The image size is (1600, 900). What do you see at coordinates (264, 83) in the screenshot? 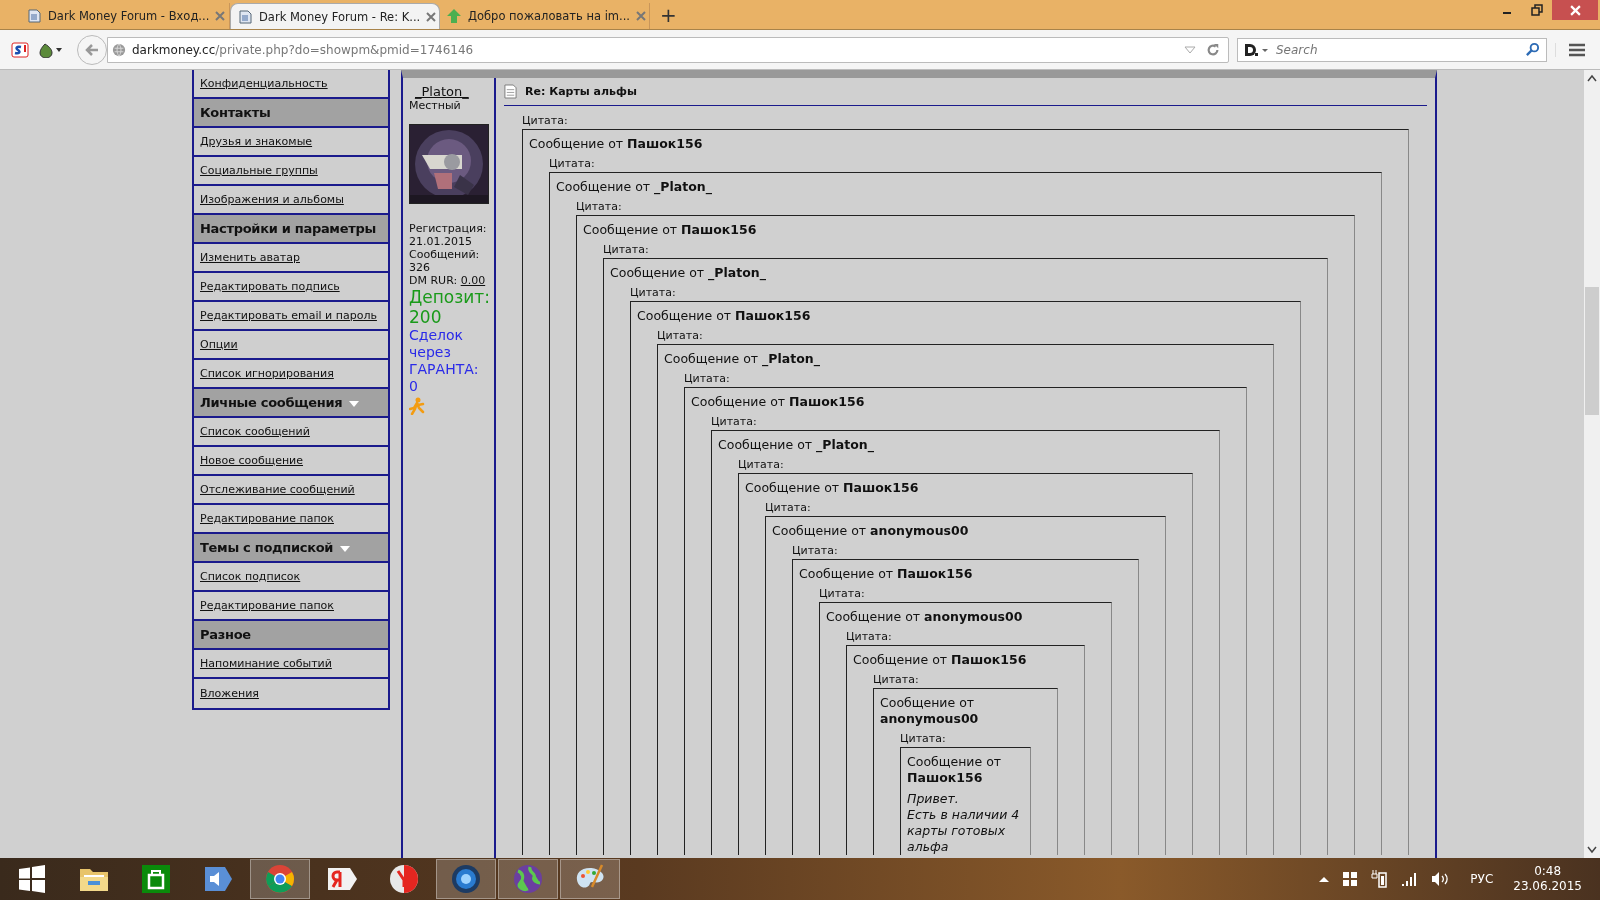
I see `sidebar-link: Конфиденциальность` at bounding box center [264, 83].